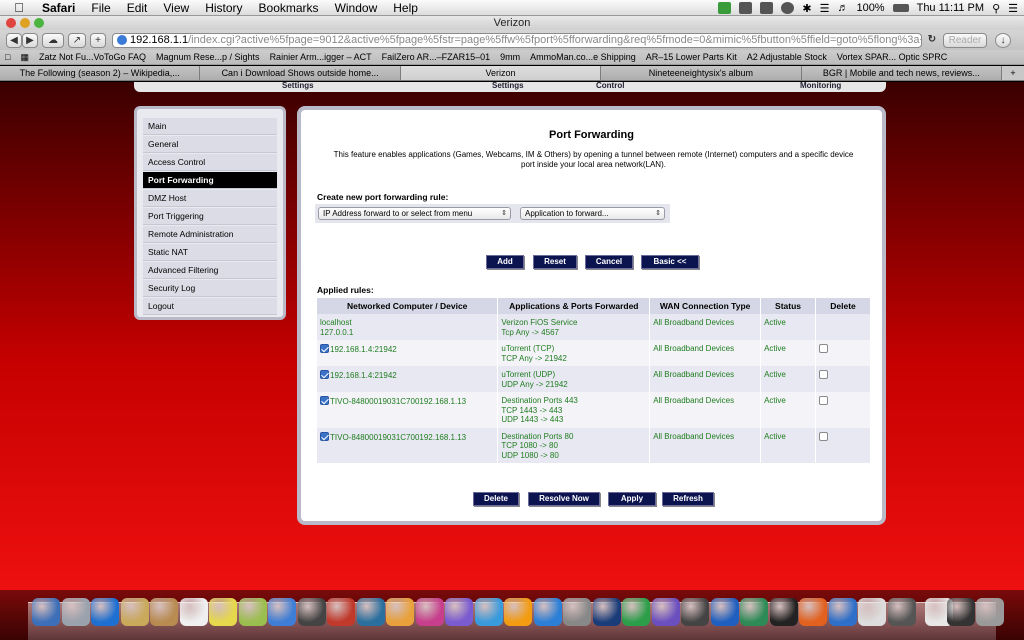  What do you see at coordinates (210, 126) in the screenshot?
I see `sidebar-item-main: Main` at bounding box center [210, 126].